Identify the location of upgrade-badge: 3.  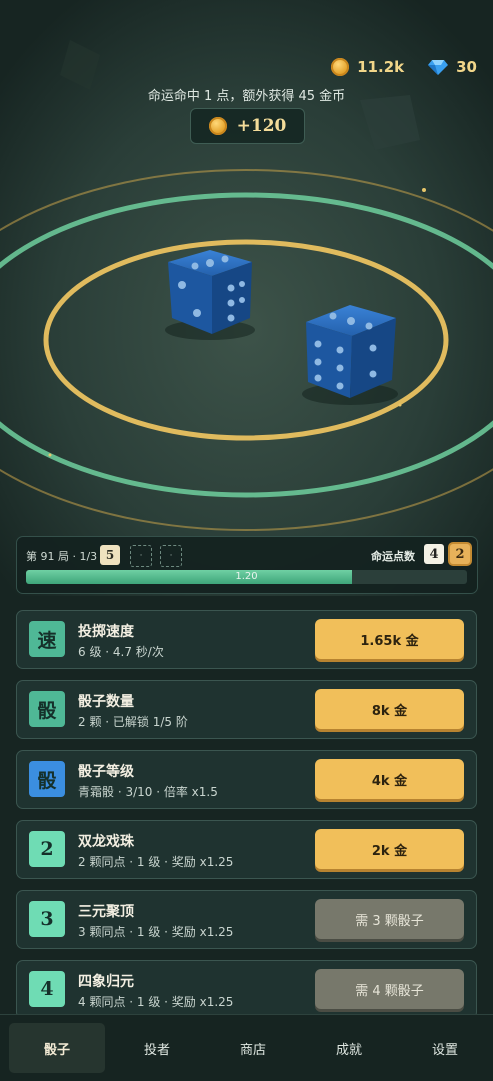
(47, 919).